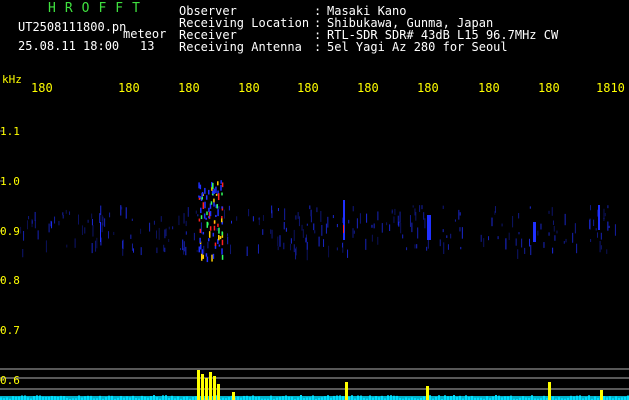 This screenshot has height=400, width=629. What do you see at coordinates (69, 46) in the screenshot?
I see `date-time: 25.08.11 18:00` at bounding box center [69, 46].